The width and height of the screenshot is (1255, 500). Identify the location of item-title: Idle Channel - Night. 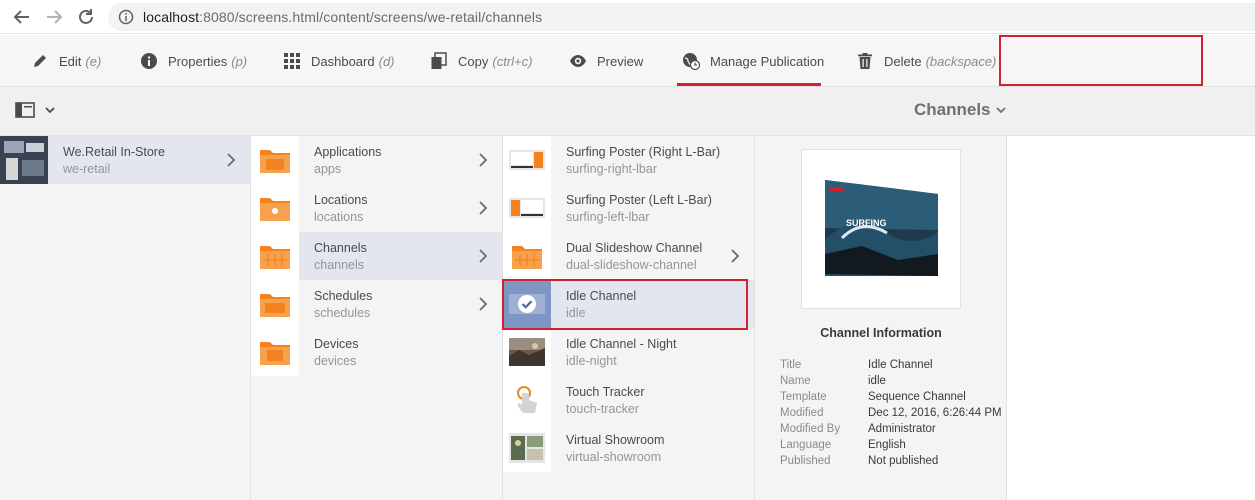
(621, 344).